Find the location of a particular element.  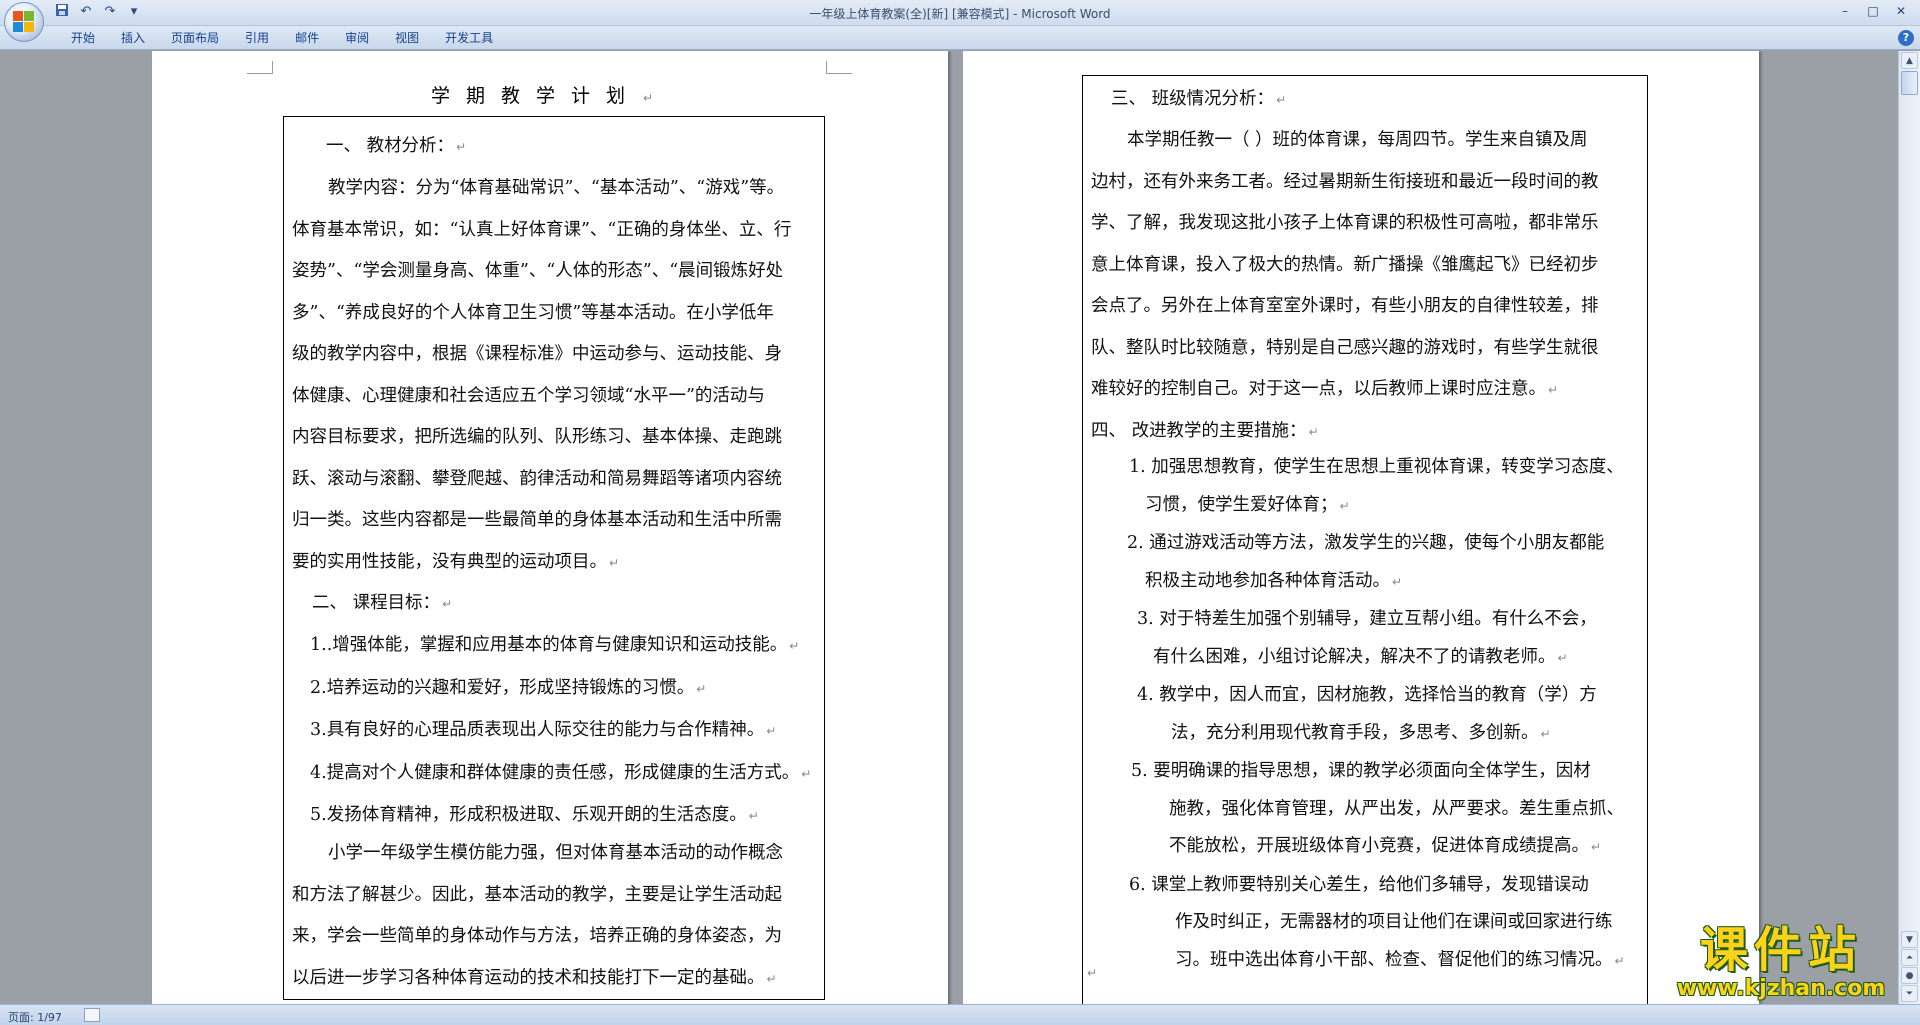

page-count: 页面: 1/97 is located at coordinates (35, 1017).